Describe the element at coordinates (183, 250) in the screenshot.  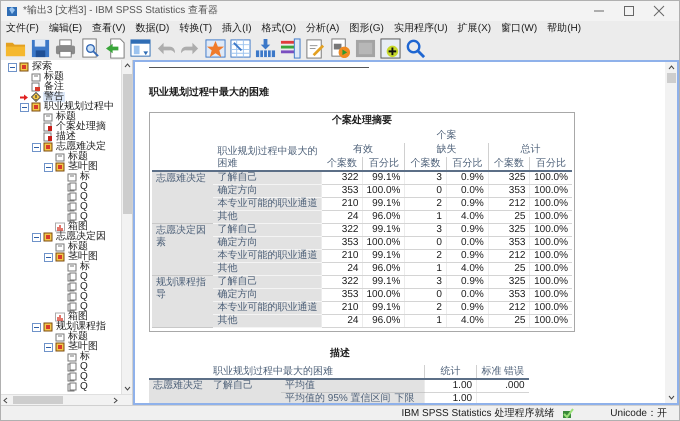
I see `row-header: 志愿决定因素` at that location.